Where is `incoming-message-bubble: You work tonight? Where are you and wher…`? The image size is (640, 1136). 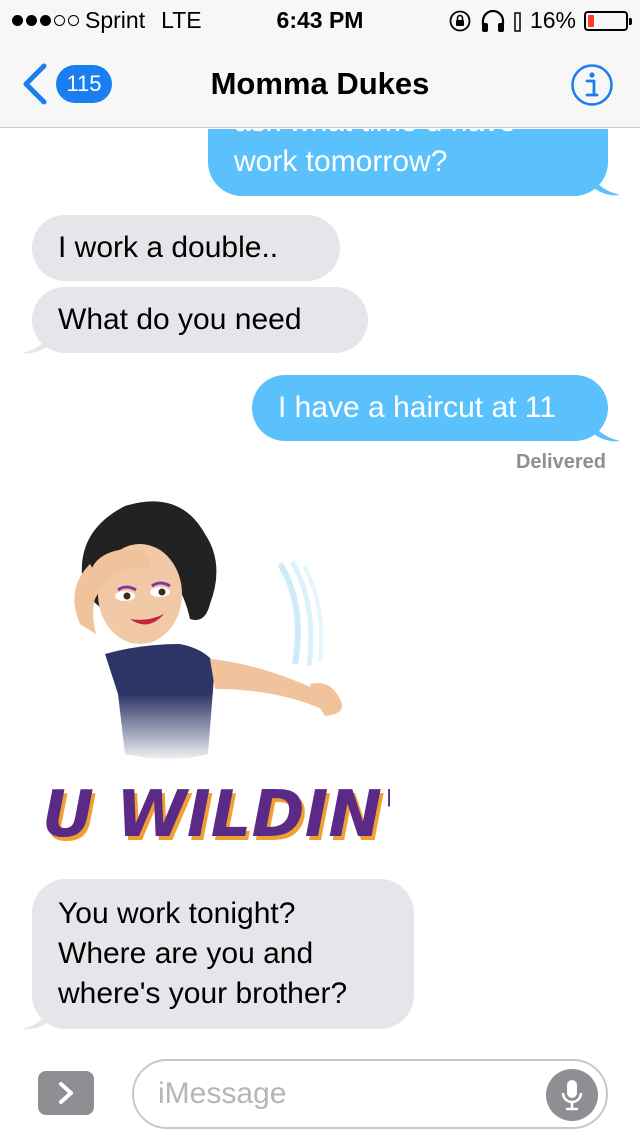
incoming-message-bubble: You work tonight? Where are you and wher… is located at coordinates (223, 954).